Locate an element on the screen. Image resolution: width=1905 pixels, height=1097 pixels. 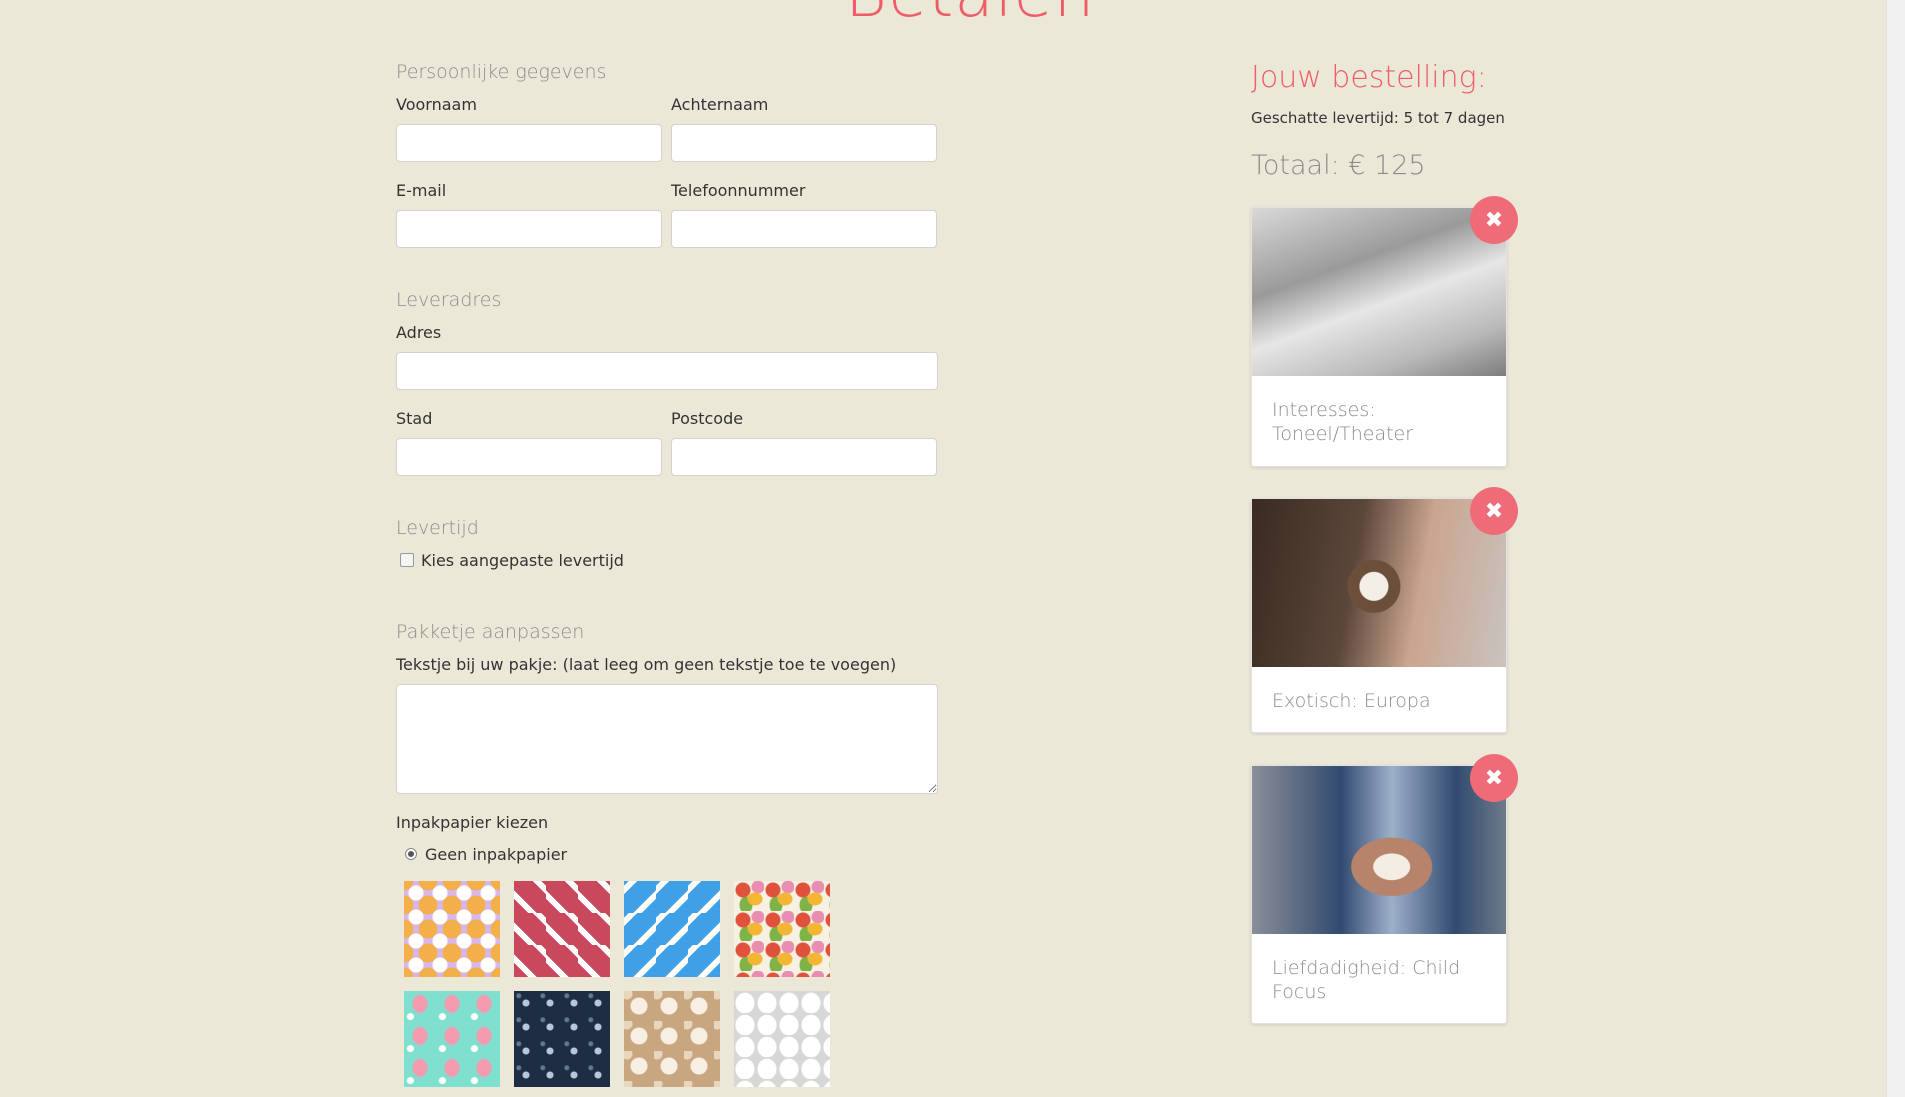
order-item-card: Interesses: Toneel/Theater is located at coordinates (1379, 337).